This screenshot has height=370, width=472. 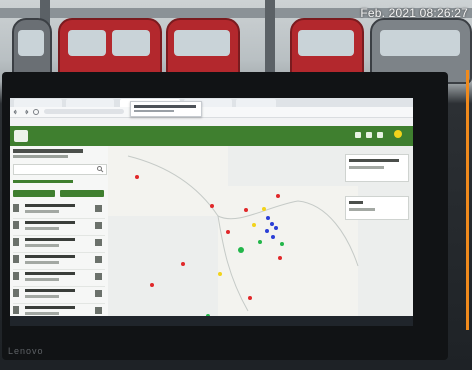 What do you see at coordinates (84, 111) in the screenshot?
I see `url-field` at bounding box center [84, 111].